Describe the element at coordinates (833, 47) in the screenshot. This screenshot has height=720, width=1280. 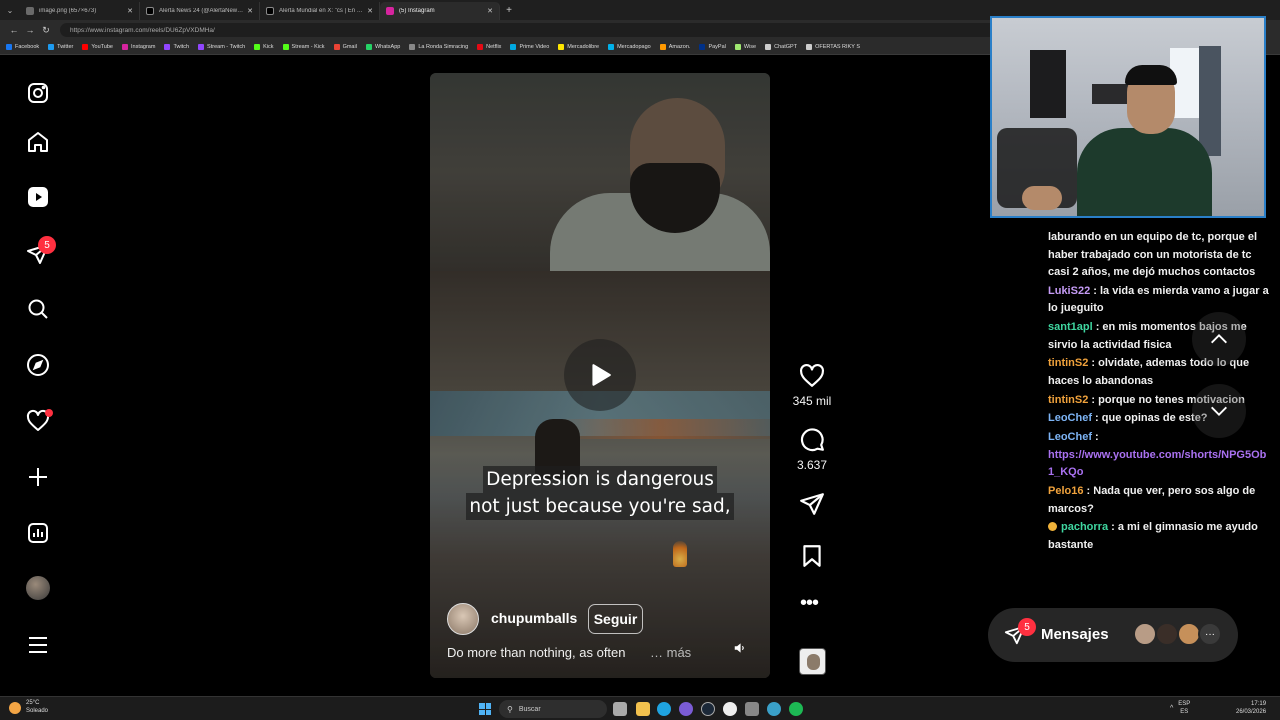
I see `bookmark-item: OFERTAS RIKY S` at that location.